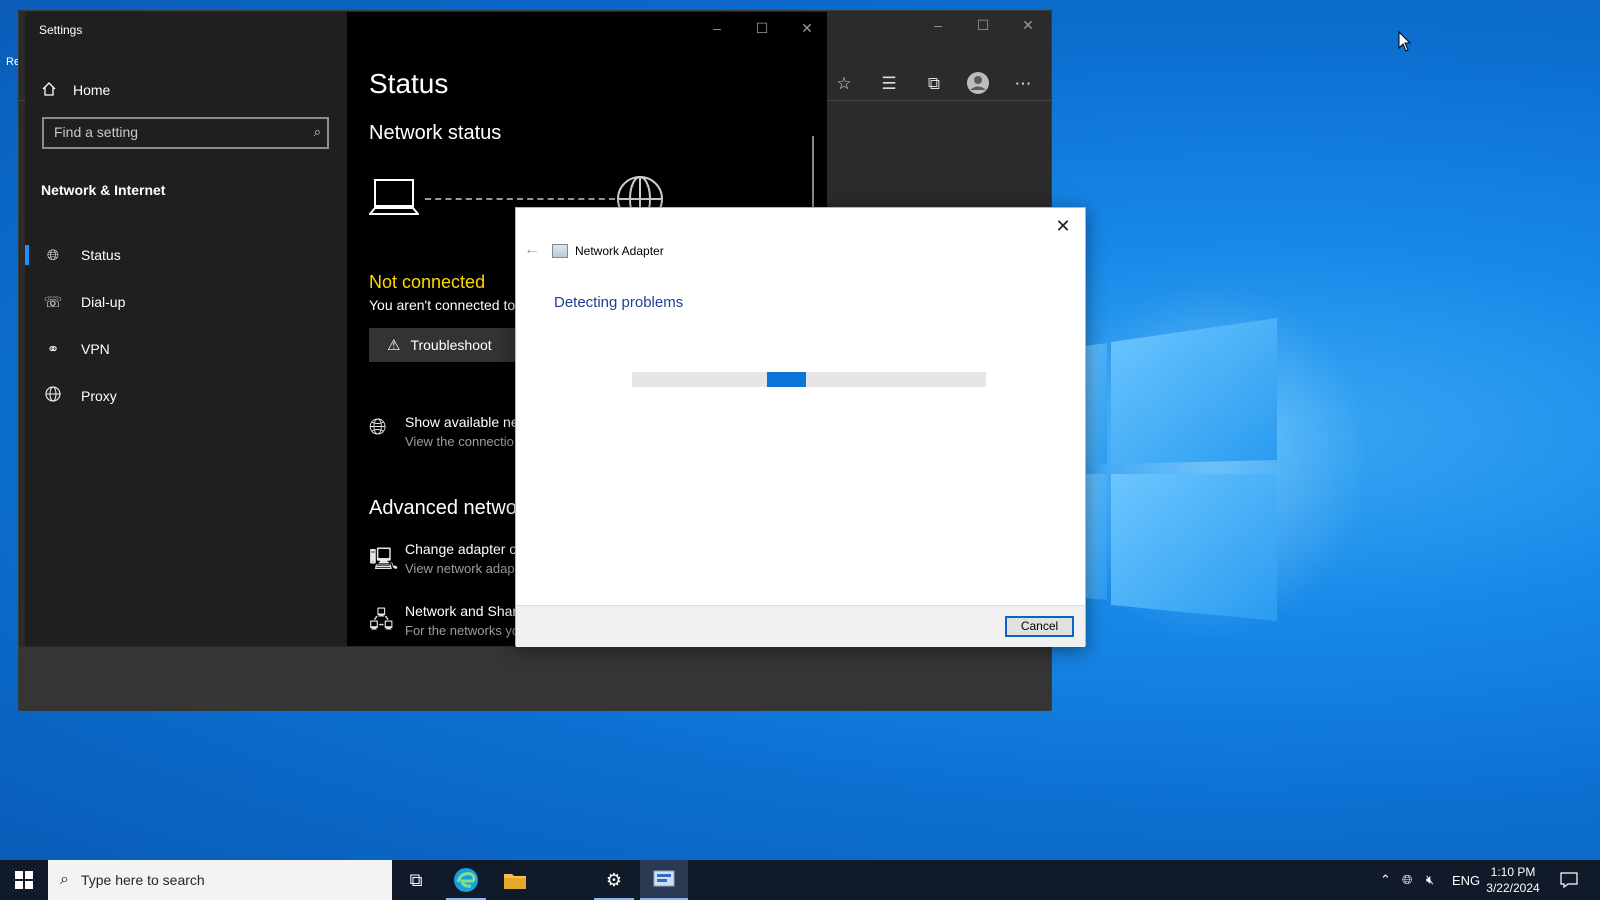 This screenshot has height=900, width=1600. I want to click on laptop-icon, so click(394, 197).